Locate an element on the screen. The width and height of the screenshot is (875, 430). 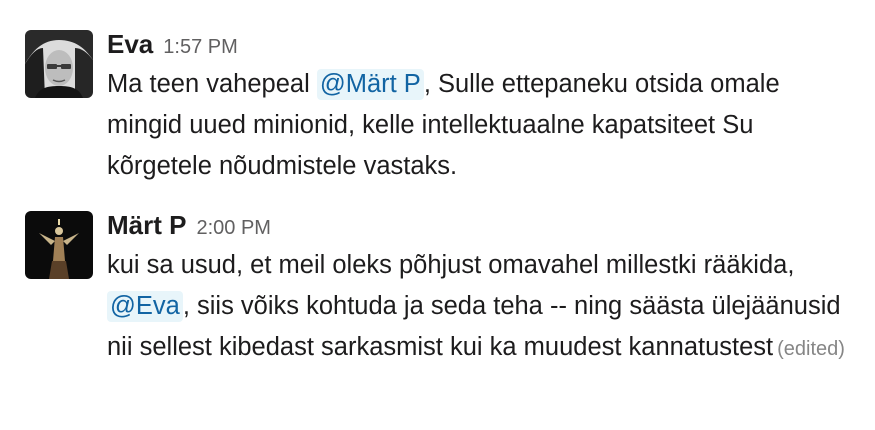
message-text: Ma teen vahepeal is located at coordinates (212, 84).